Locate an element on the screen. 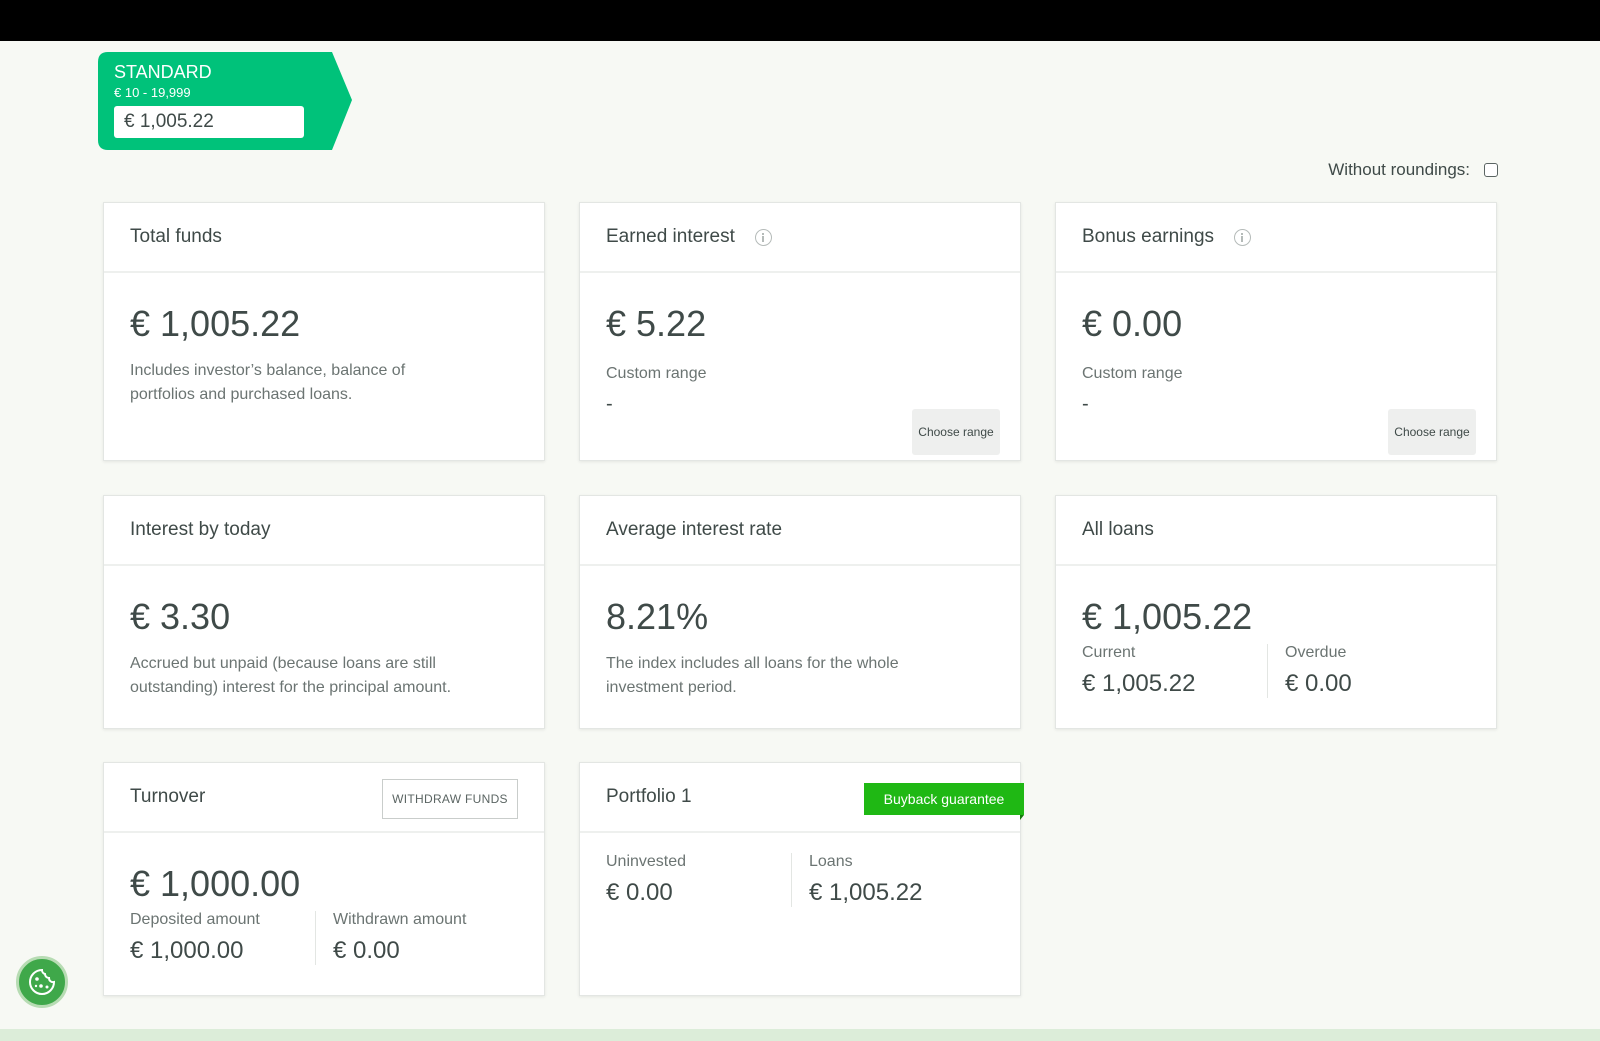  loans-label: Loans is located at coordinates (831, 861).